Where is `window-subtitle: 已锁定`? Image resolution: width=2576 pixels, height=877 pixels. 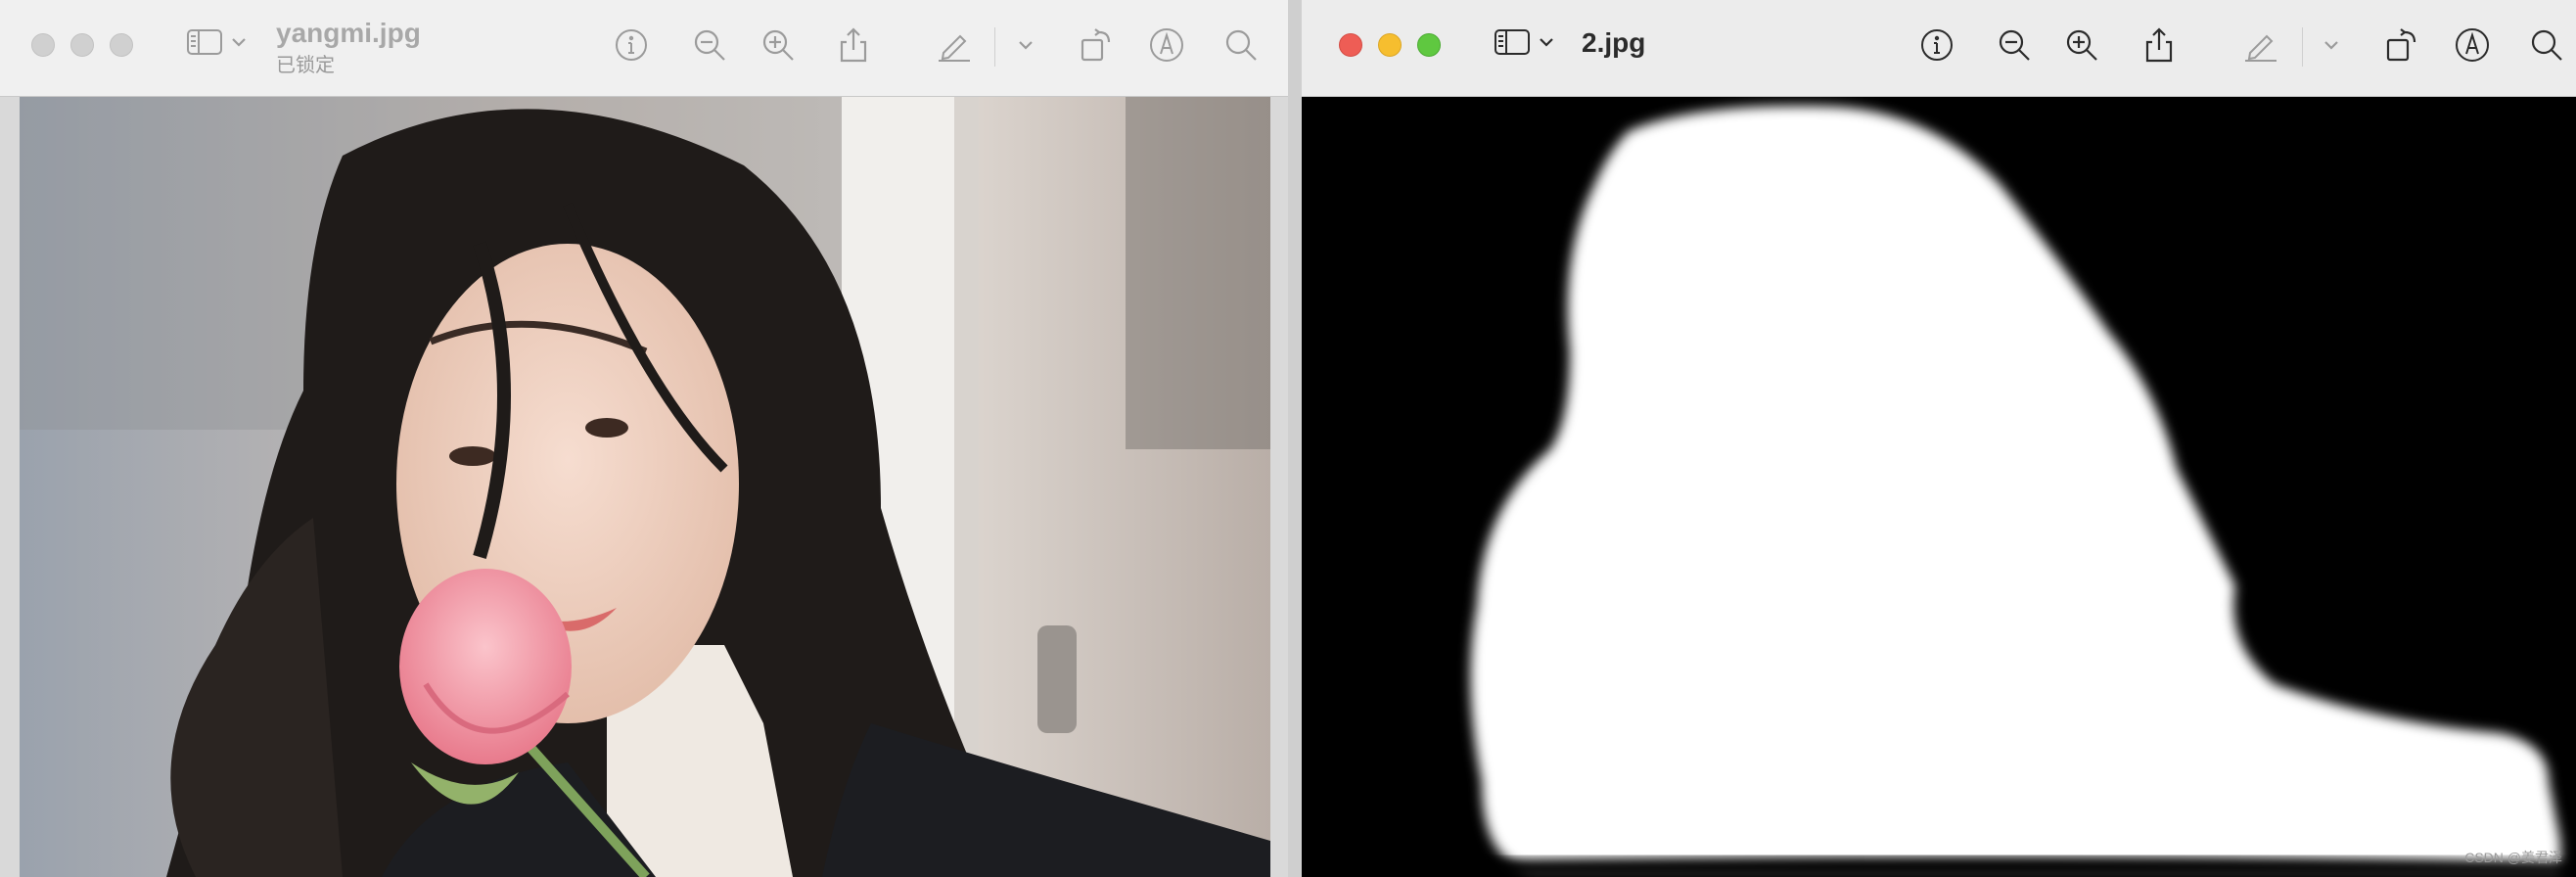 window-subtitle: 已锁定 is located at coordinates (305, 65).